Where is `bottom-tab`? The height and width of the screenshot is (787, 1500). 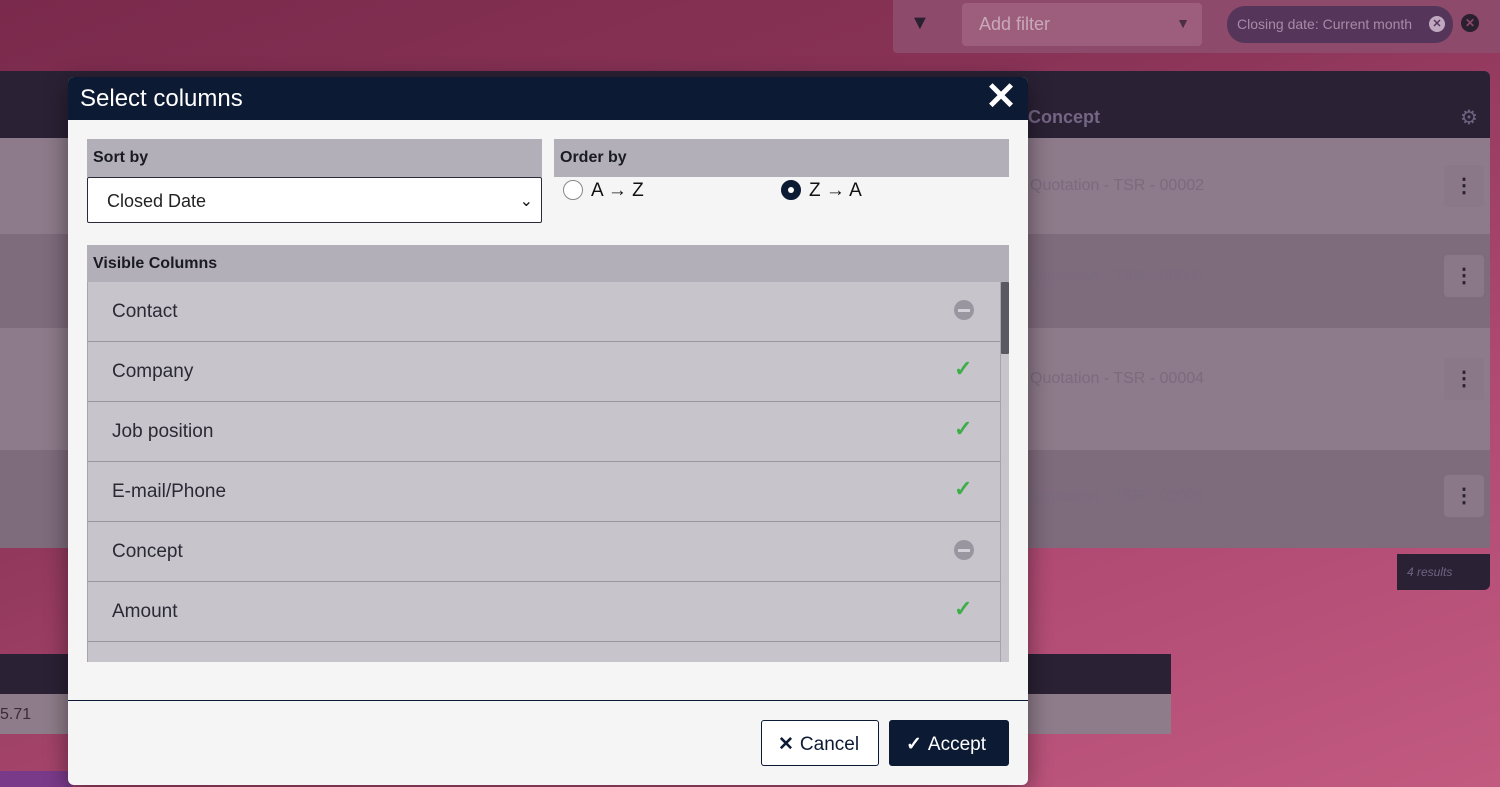 bottom-tab is located at coordinates (36, 779).